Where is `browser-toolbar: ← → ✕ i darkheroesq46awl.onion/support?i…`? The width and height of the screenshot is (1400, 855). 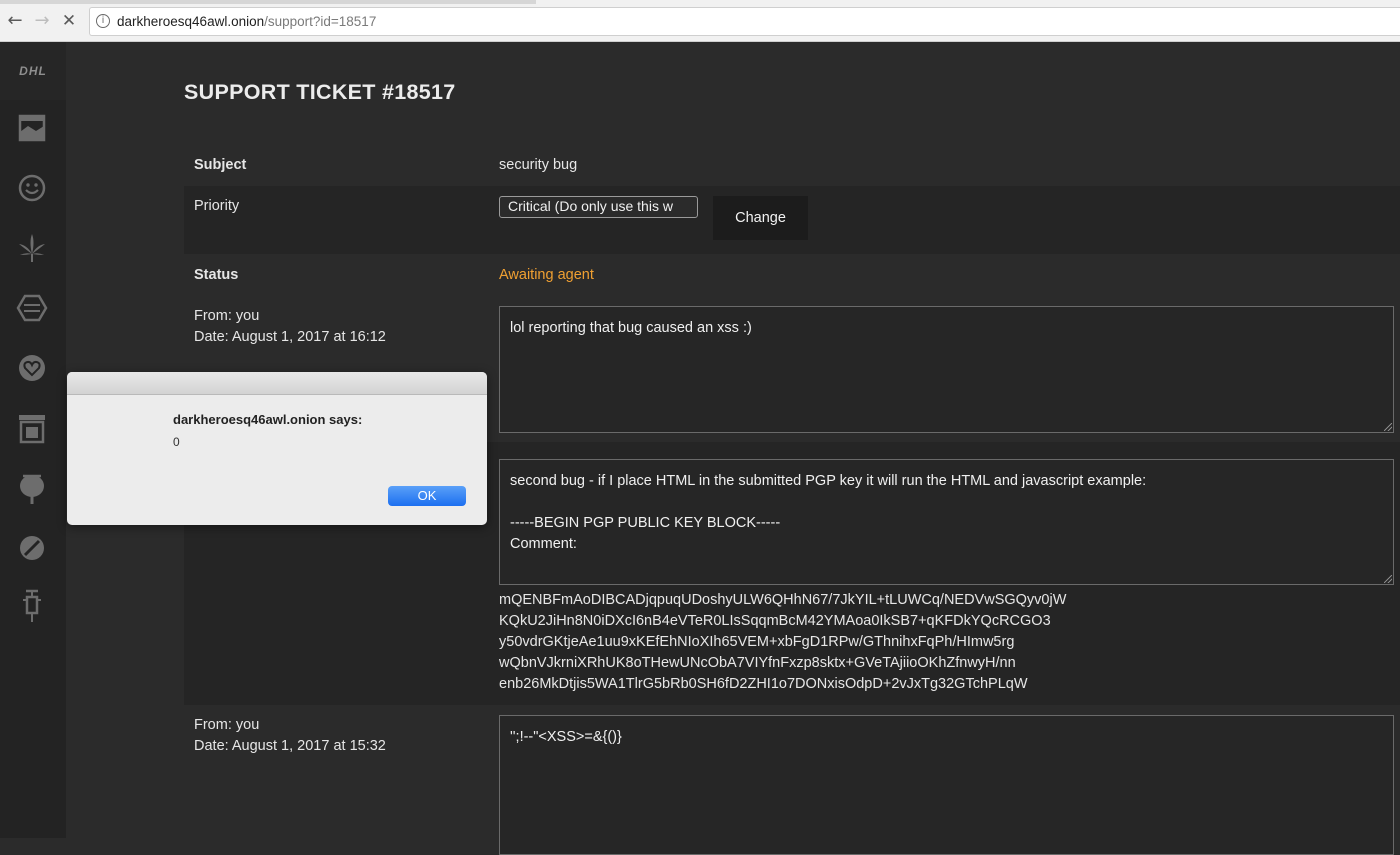 browser-toolbar: ← → ✕ i darkheroesq46awl.onion/support?i… is located at coordinates (700, 21).